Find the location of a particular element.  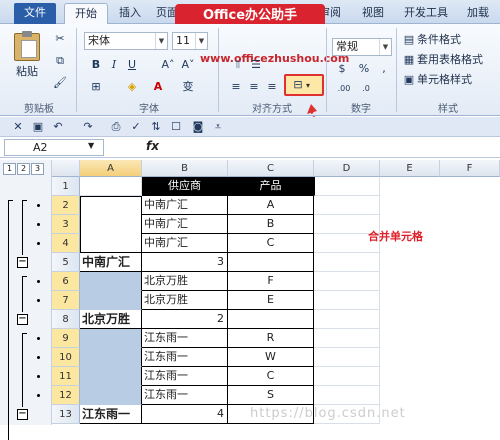

row-header: 11 is located at coordinates (66, 376).